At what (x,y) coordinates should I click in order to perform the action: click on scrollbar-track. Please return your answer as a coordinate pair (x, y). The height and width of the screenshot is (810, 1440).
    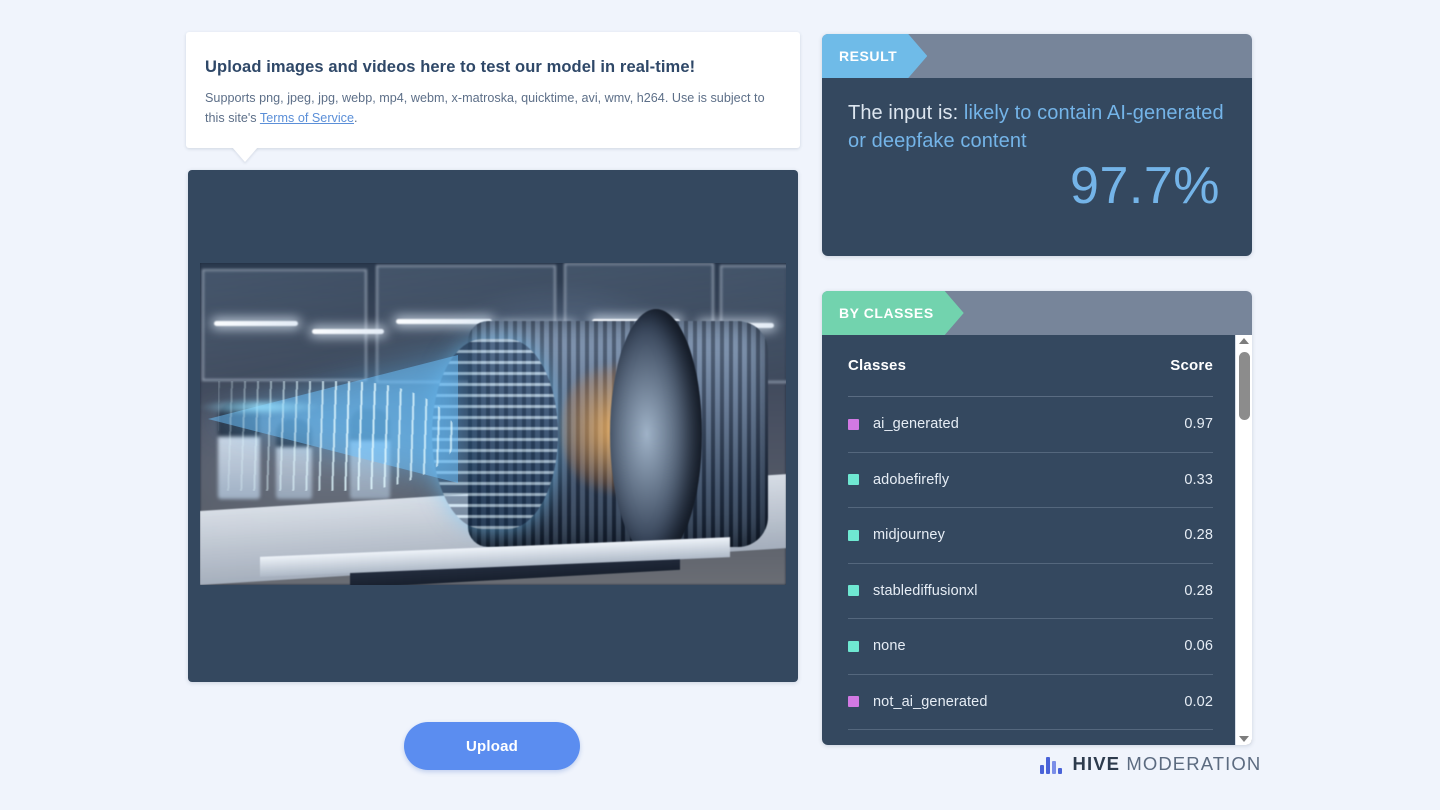
    Looking at the image, I should click on (1244, 540).